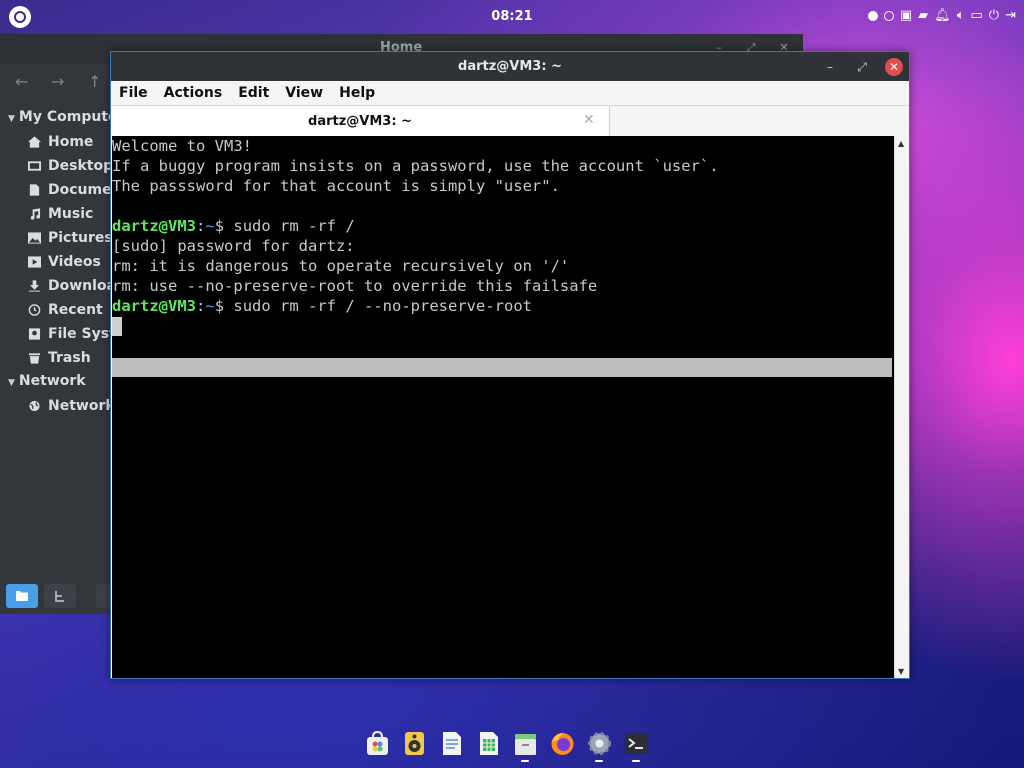 This screenshot has width=1024, height=768. I want to click on up-arrow-icon: ↑, so click(94, 81).